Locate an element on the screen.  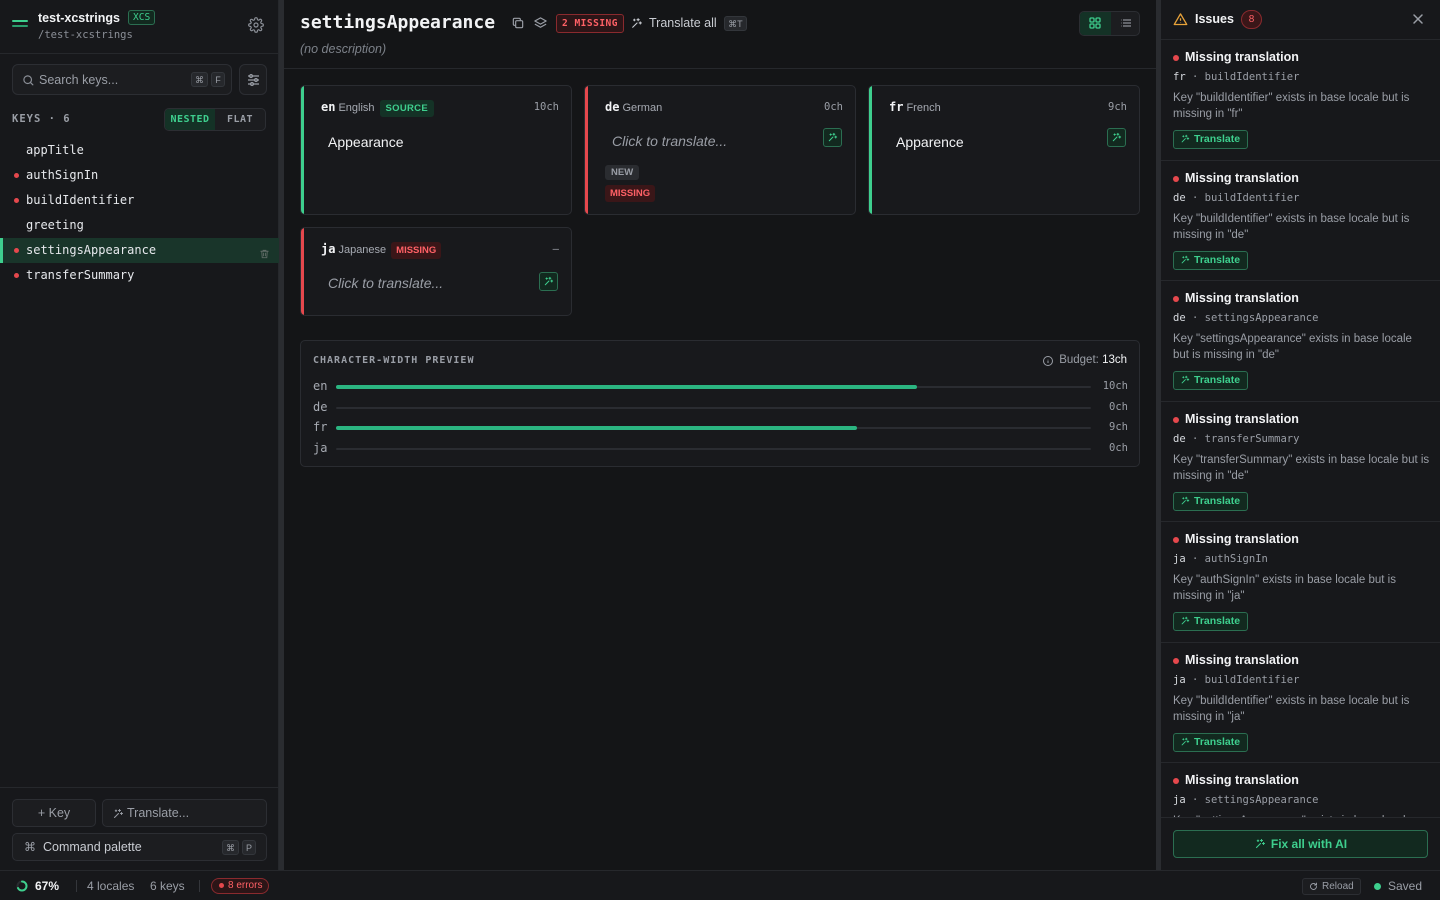
delete-key-trash-icon is located at coordinates (265, 251).